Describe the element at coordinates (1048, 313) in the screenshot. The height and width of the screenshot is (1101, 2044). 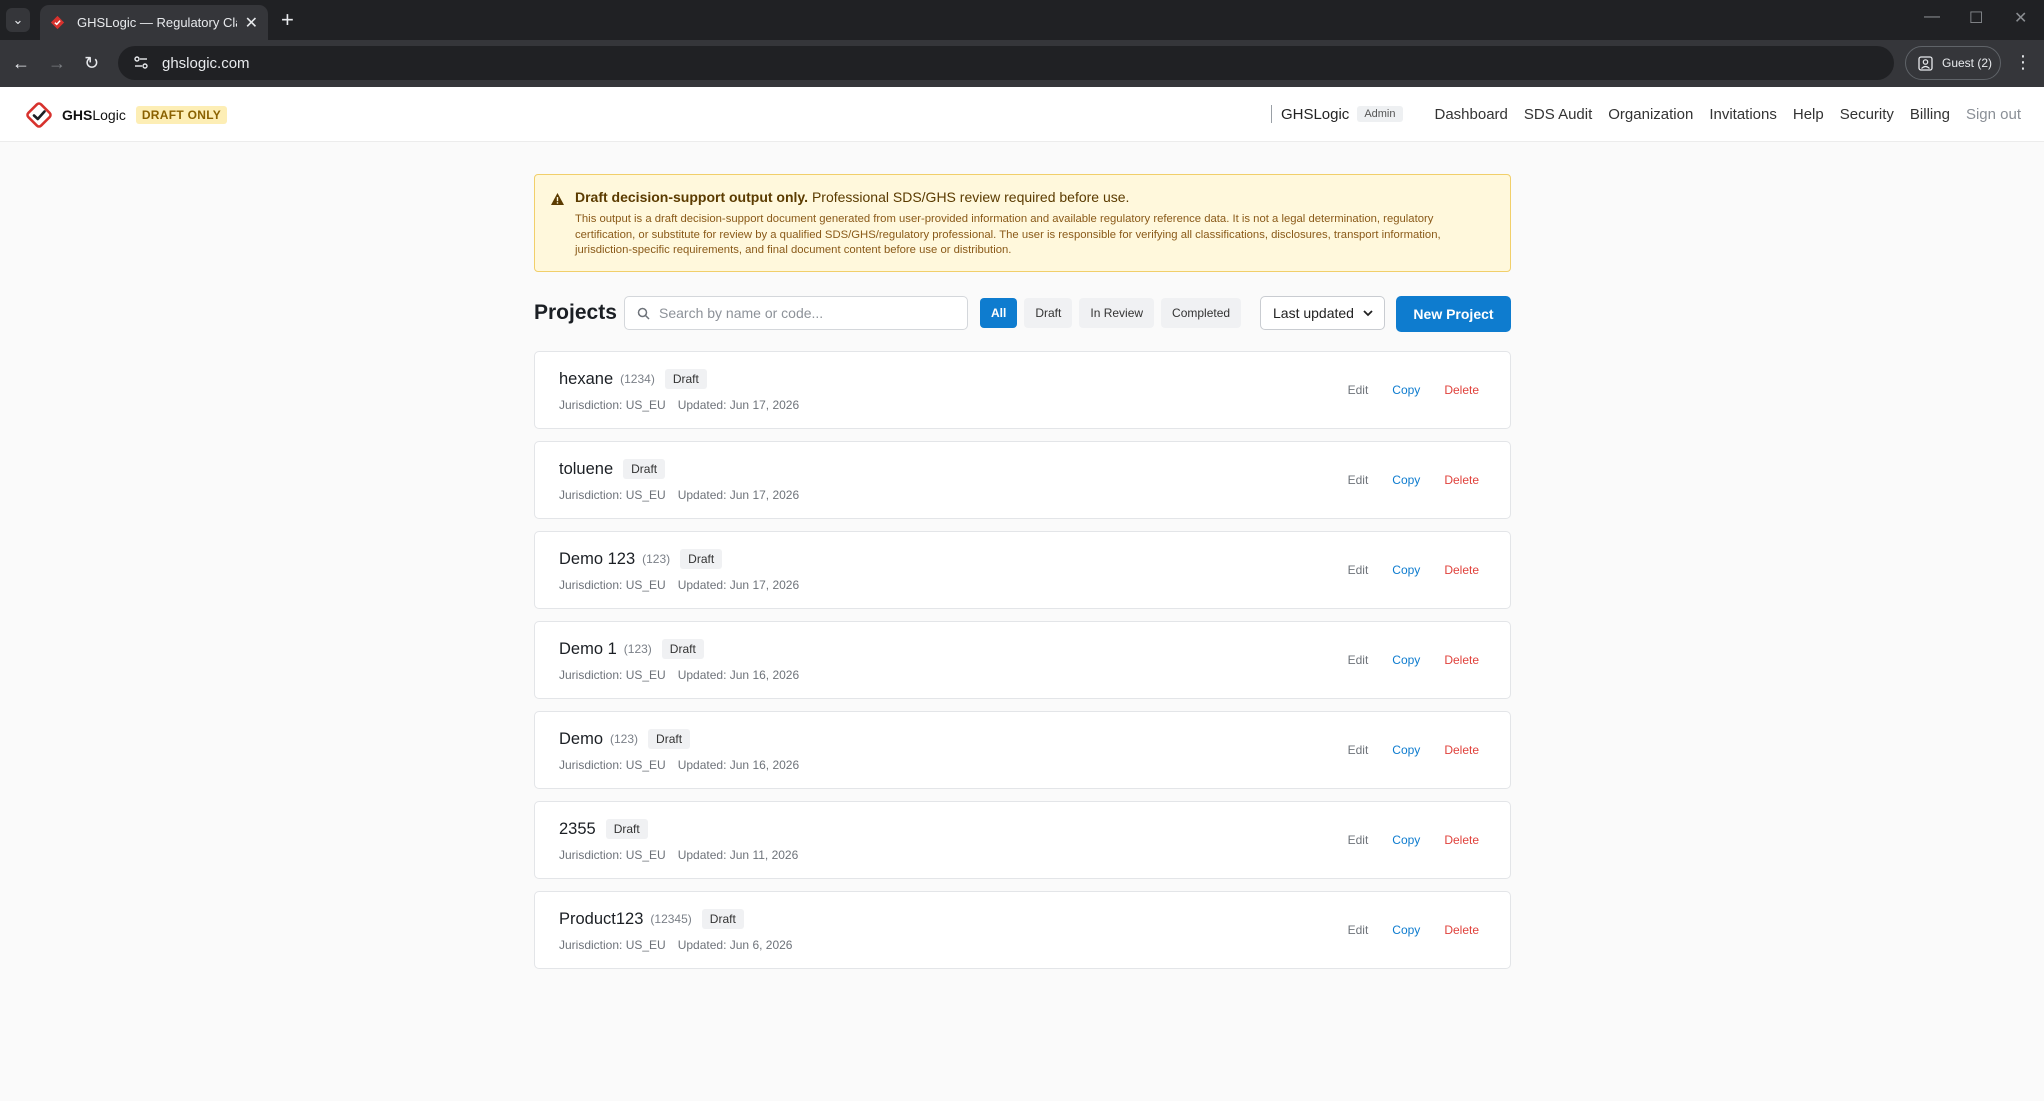
I see `filter-draft: Draft` at that location.